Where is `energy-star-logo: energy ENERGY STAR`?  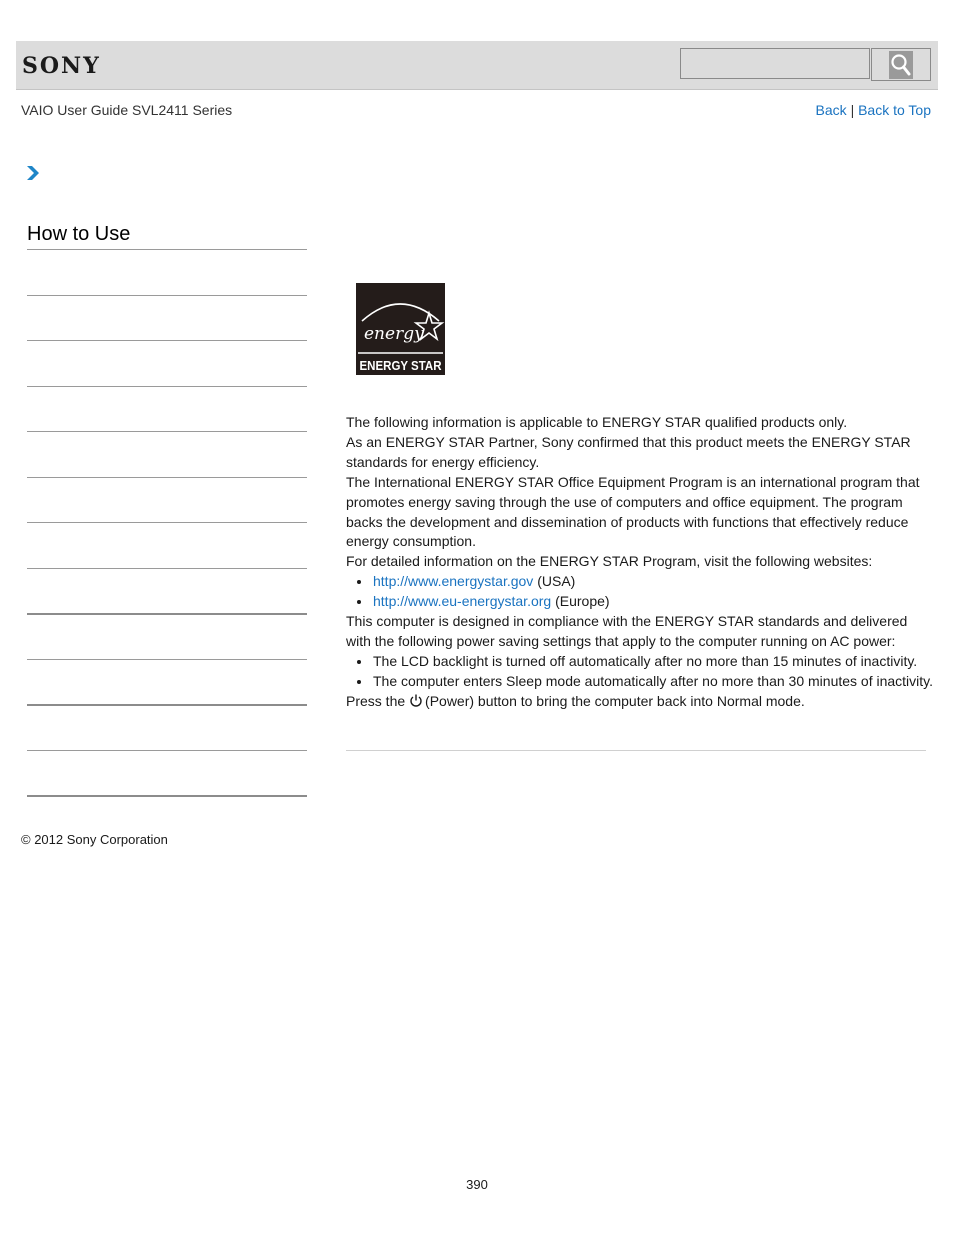
energy-star-logo: energy ENERGY STAR is located at coordinates (400, 329).